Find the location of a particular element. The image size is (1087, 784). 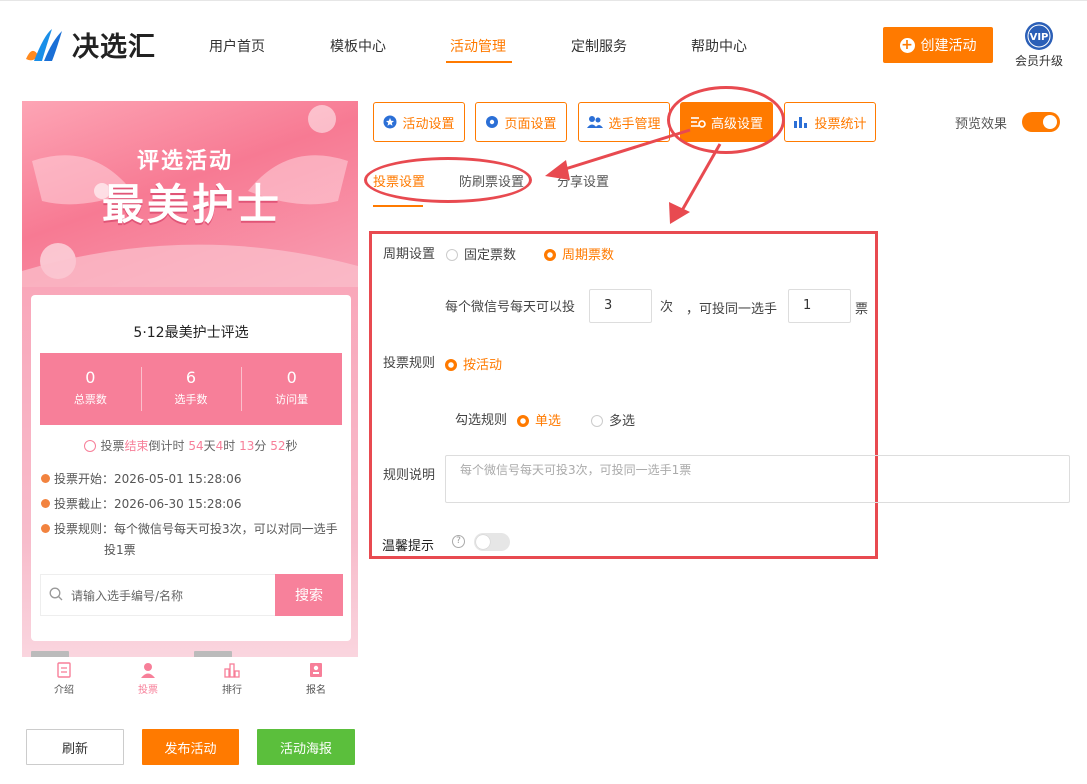

tip-toggle is located at coordinates (492, 542).